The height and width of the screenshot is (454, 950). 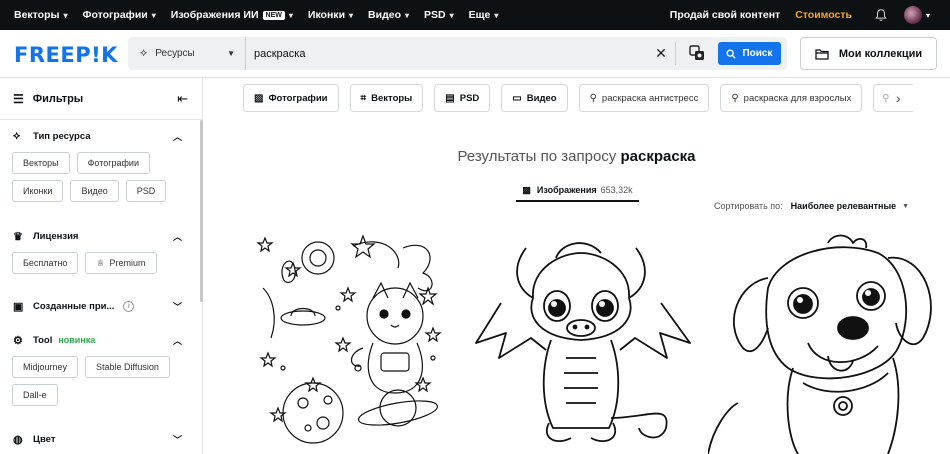 What do you see at coordinates (101, 99) in the screenshot?
I see `filters-header: ☰ Фильтры` at bounding box center [101, 99].